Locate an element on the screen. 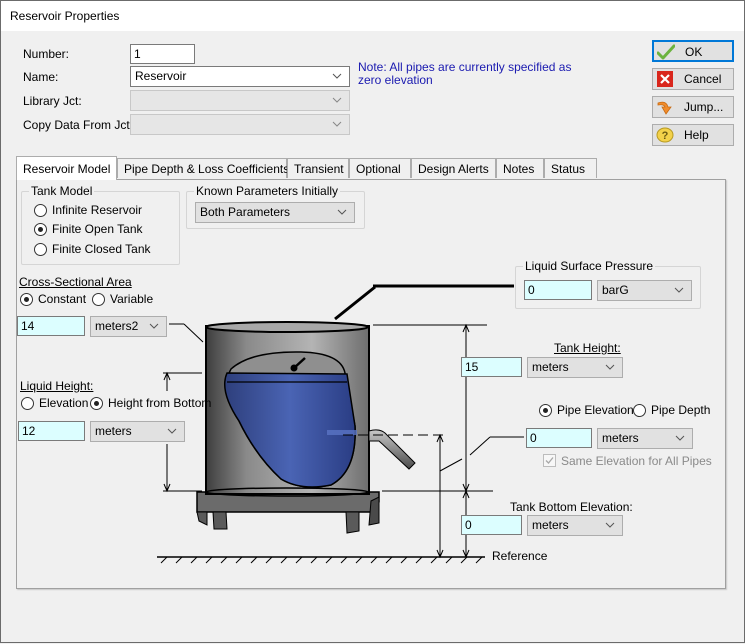 This screenshot has height=644, width=745. pressure-unit-value: barG is located at coordinates (615, 290).